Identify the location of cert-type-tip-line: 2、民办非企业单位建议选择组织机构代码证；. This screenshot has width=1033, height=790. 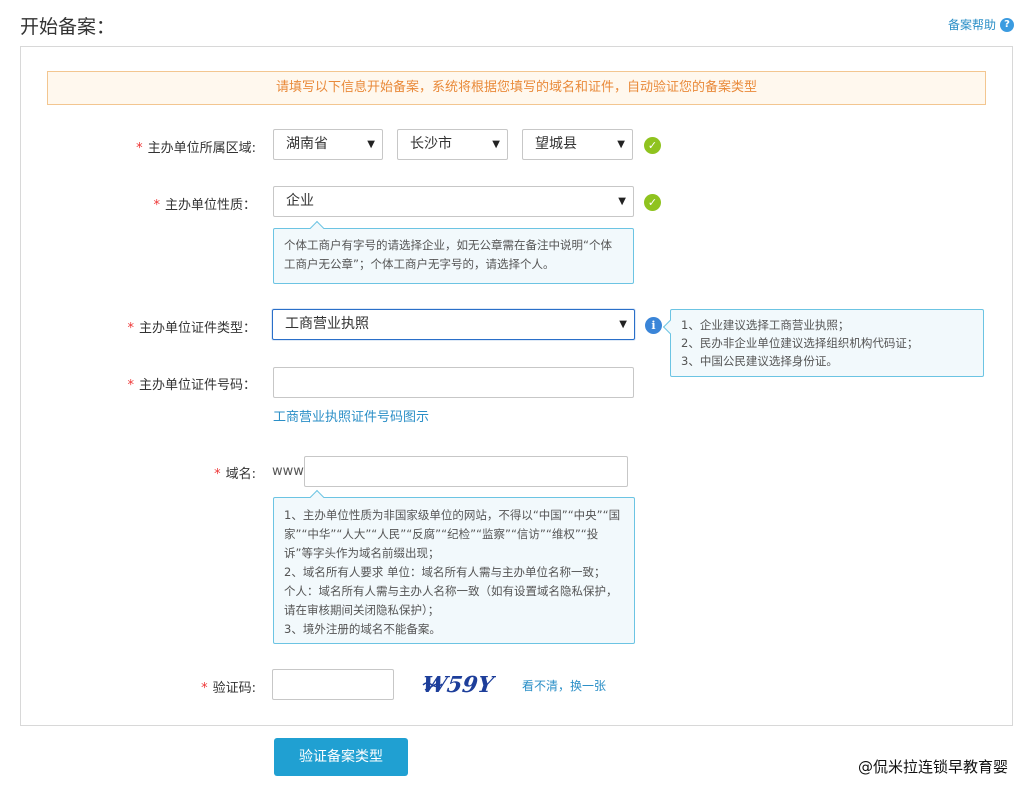
(800, 343).